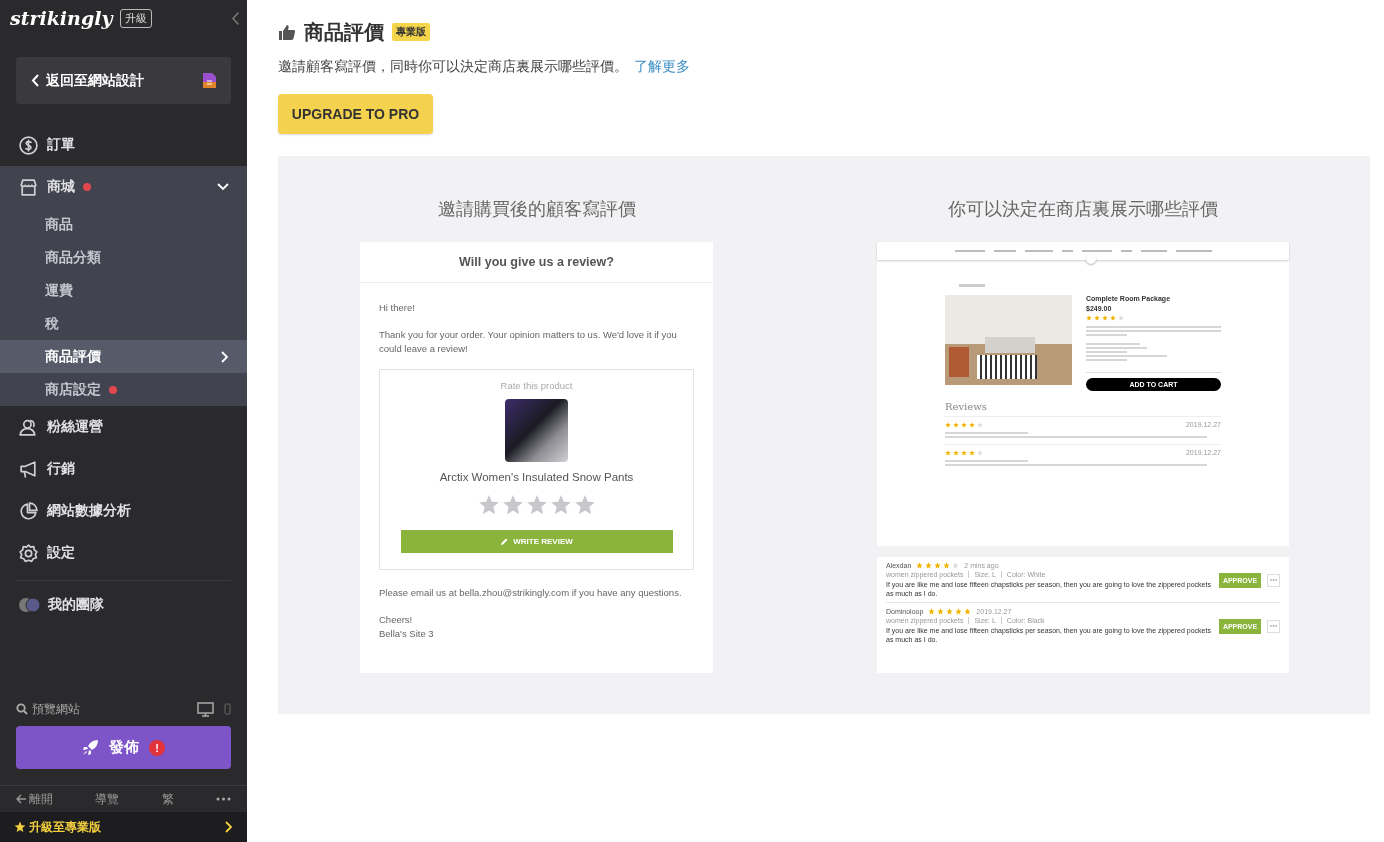 Image resolution: width=1384 pixels, height=842 pixels. Describe the element at coordinates (209, 80) in the screenshot. I see `document-icon` at that location.